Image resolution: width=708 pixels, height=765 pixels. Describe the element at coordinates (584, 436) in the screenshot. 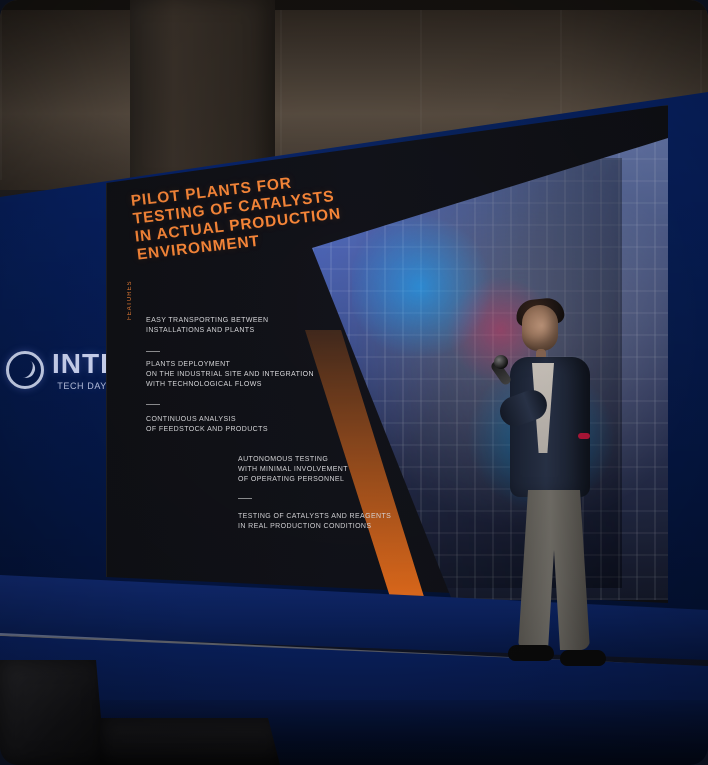

I see `speaker-red-badge` at that location.